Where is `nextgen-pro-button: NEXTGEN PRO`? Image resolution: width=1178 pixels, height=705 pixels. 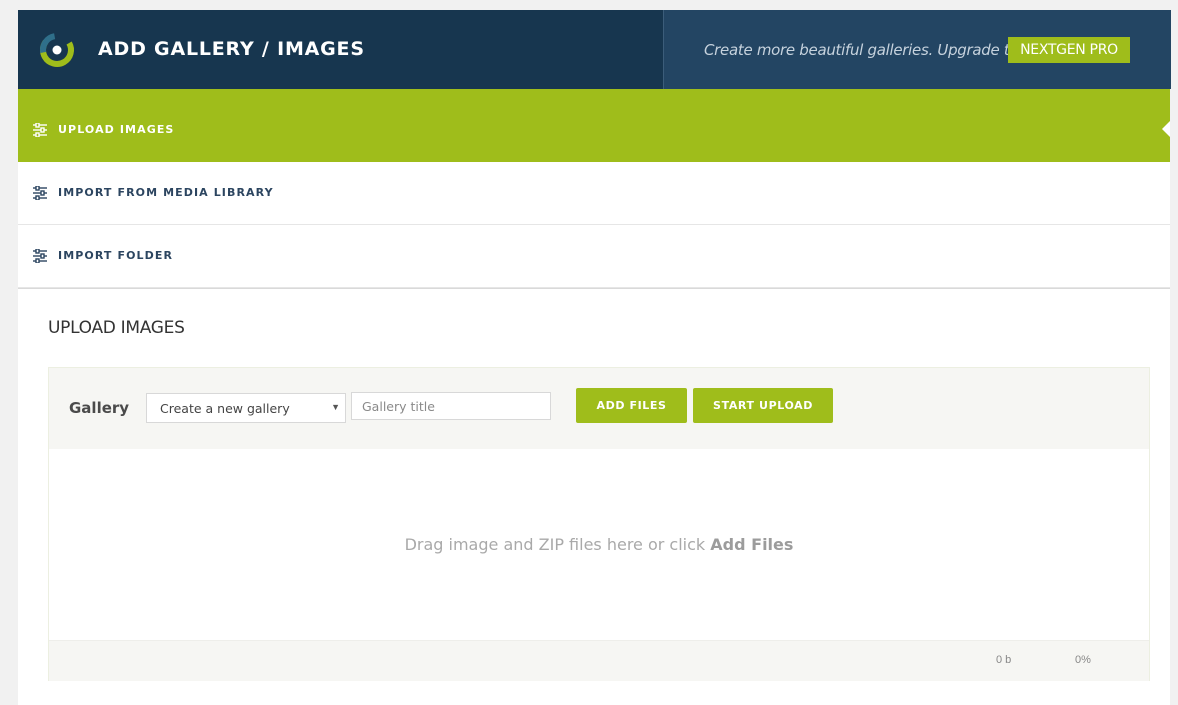
nextgen-pro-button: NEXTGEN PRO is located at coordinates (1069, 50).